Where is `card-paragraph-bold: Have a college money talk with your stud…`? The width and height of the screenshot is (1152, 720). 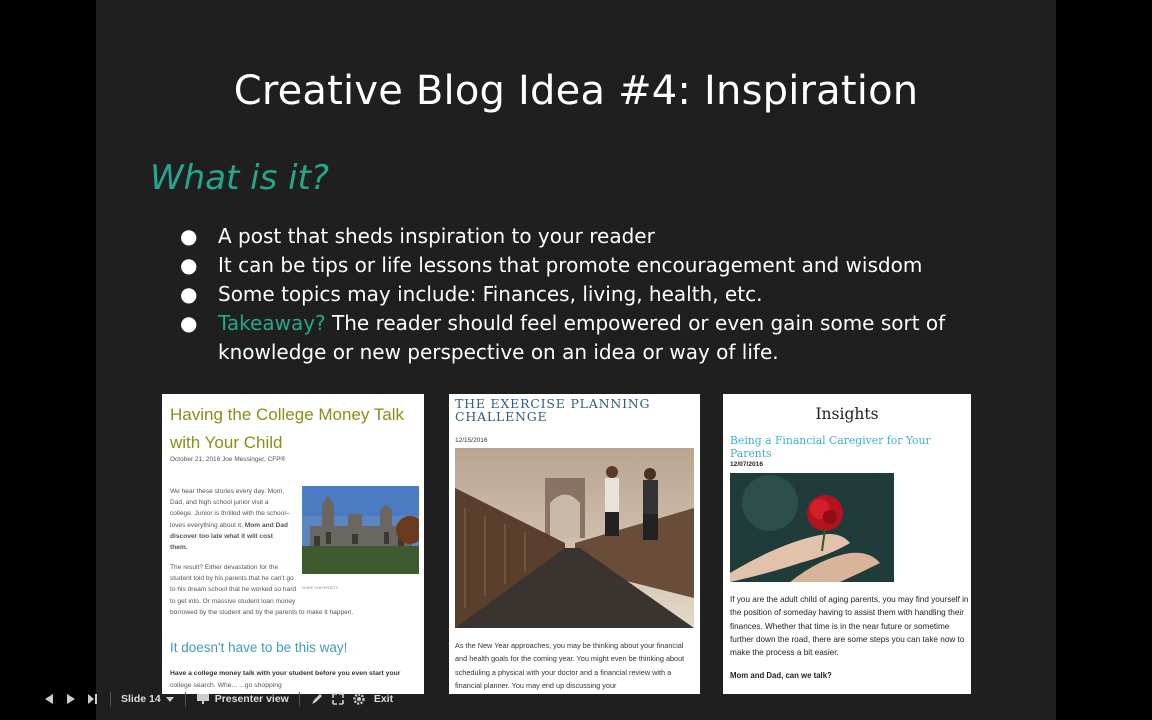 card-paragraph-bold: Have a college money talk with your stud… is located at coordinates (285, 673).